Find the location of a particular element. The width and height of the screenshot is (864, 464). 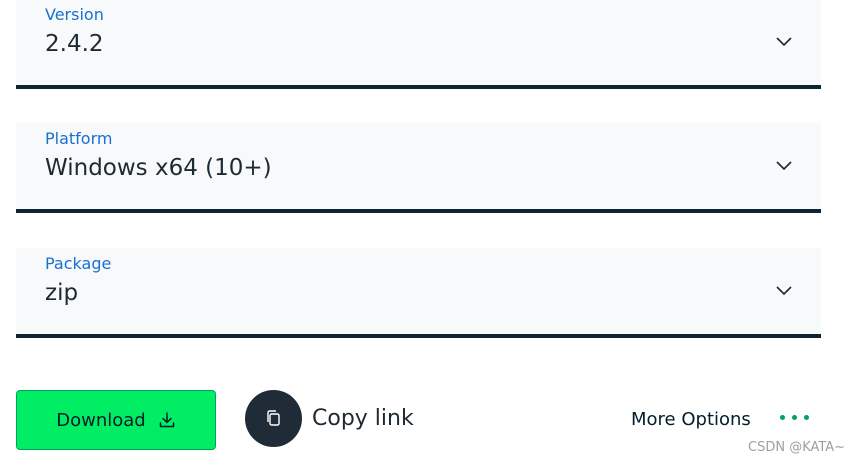

package-label: Package is located at coordinates (78, 263).